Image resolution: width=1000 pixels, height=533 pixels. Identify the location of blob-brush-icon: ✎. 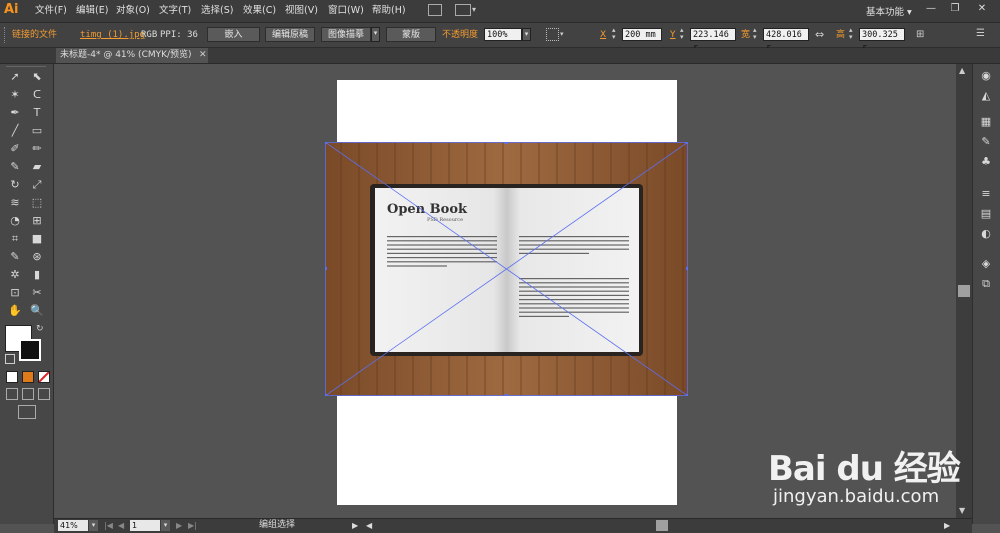
(15, 167).